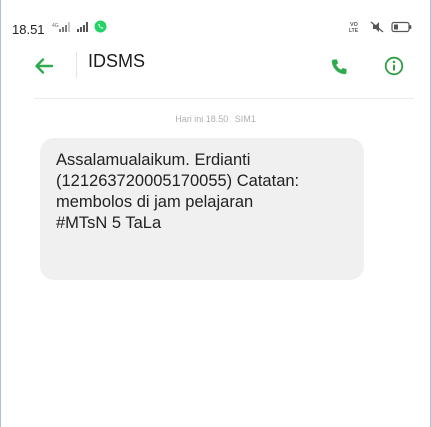  I want to click on timestamp-date-time: Hari ini 18.50, so click(202, 119).